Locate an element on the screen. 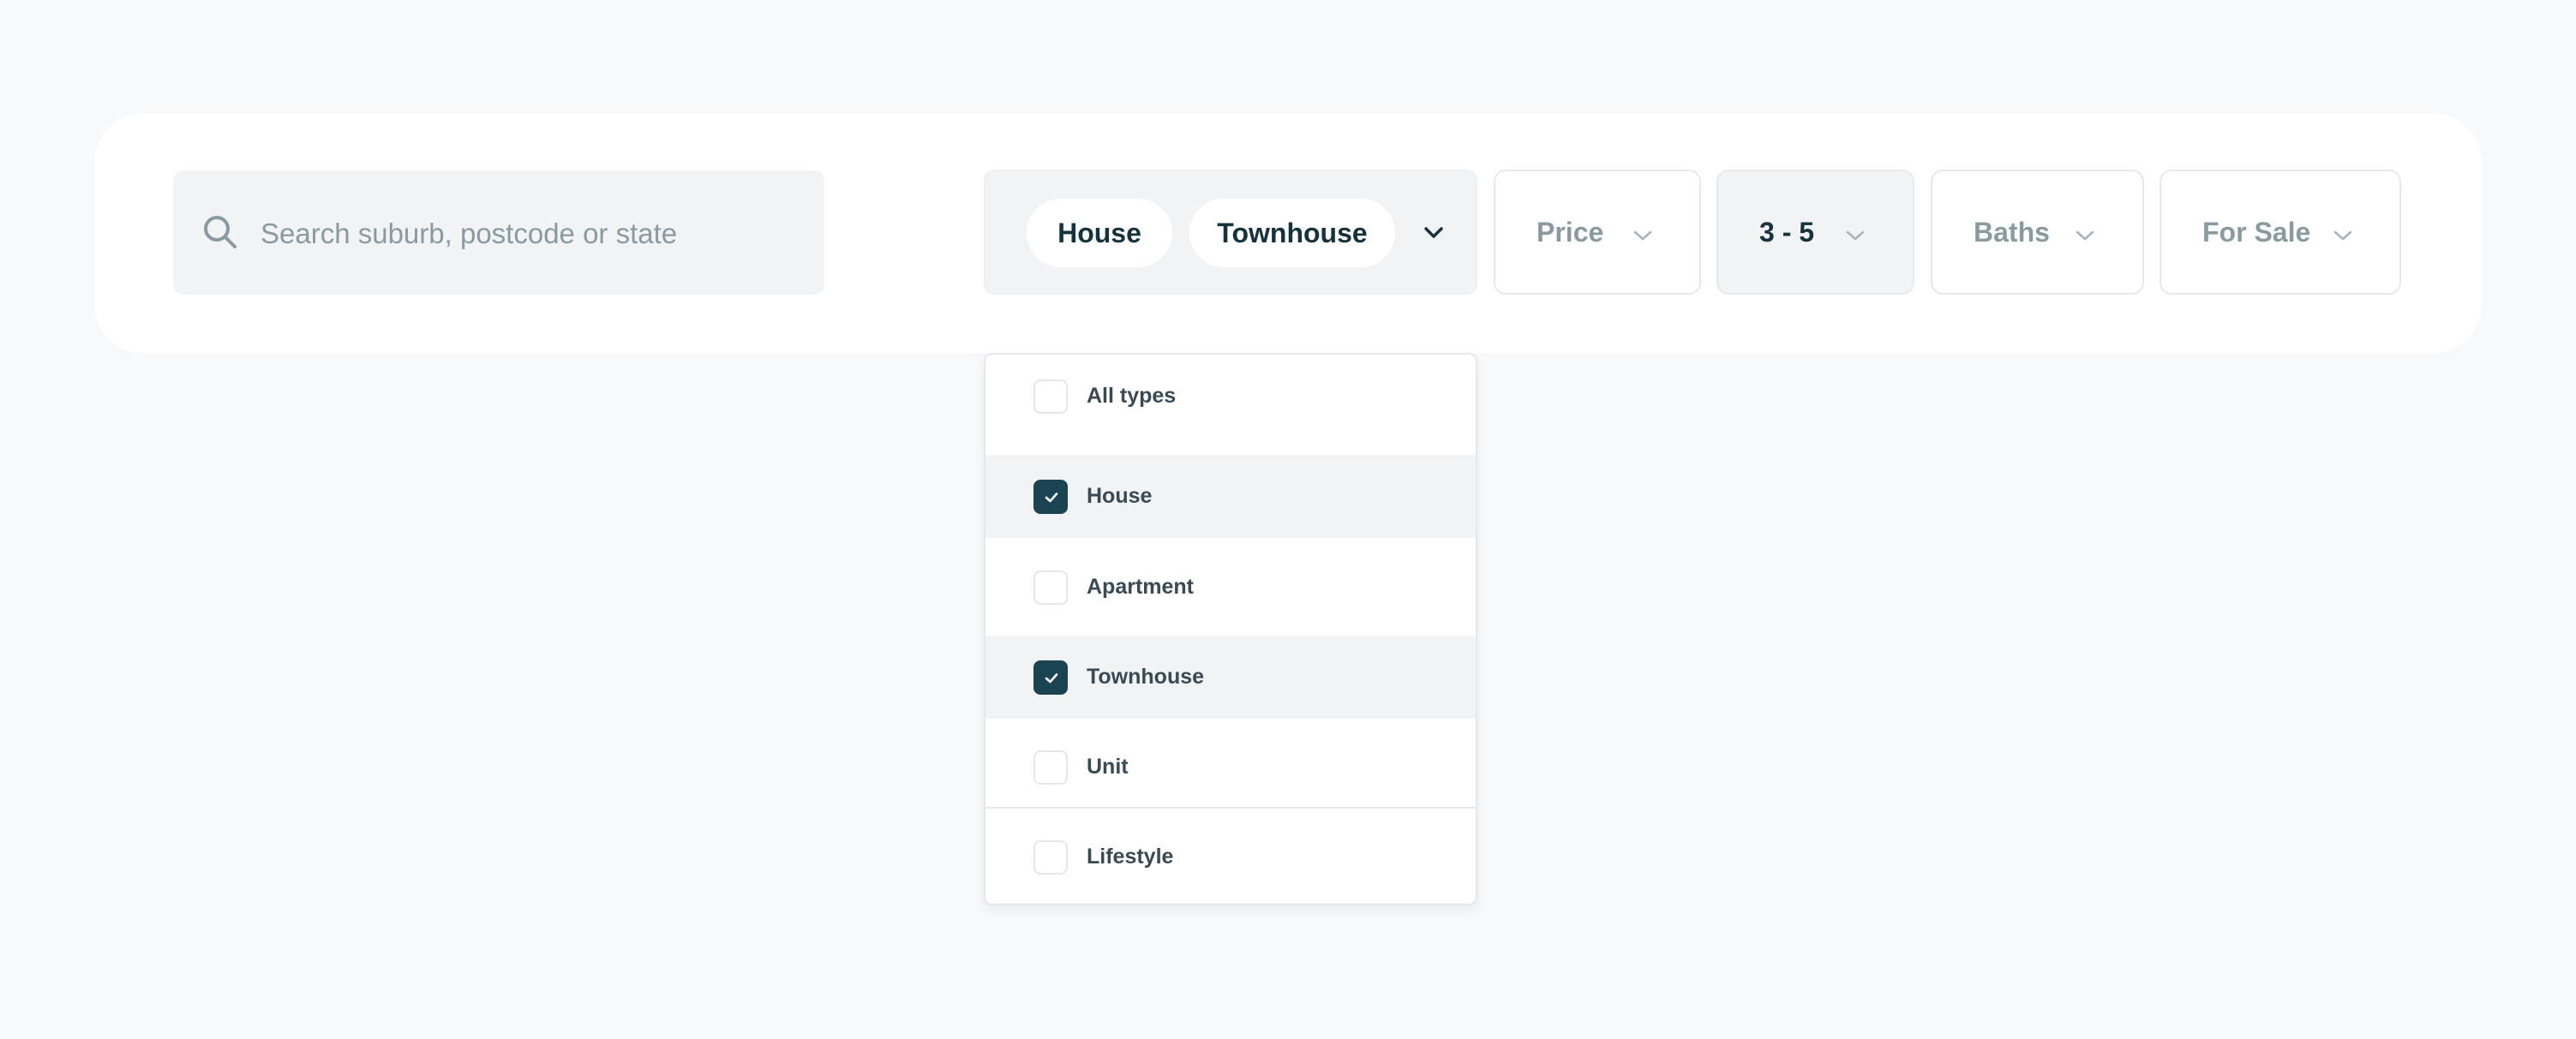  price-filter-button: Price is located at coordinates (1597, 233).